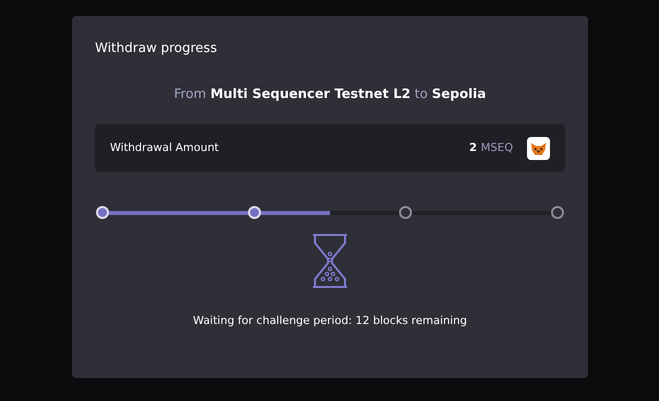 The height and width of the screenshot is (401, 659). What do you see at coordinates (330, 261) in the screenshot?
I see `hourglass-icon` at bounding box center [330, 261].